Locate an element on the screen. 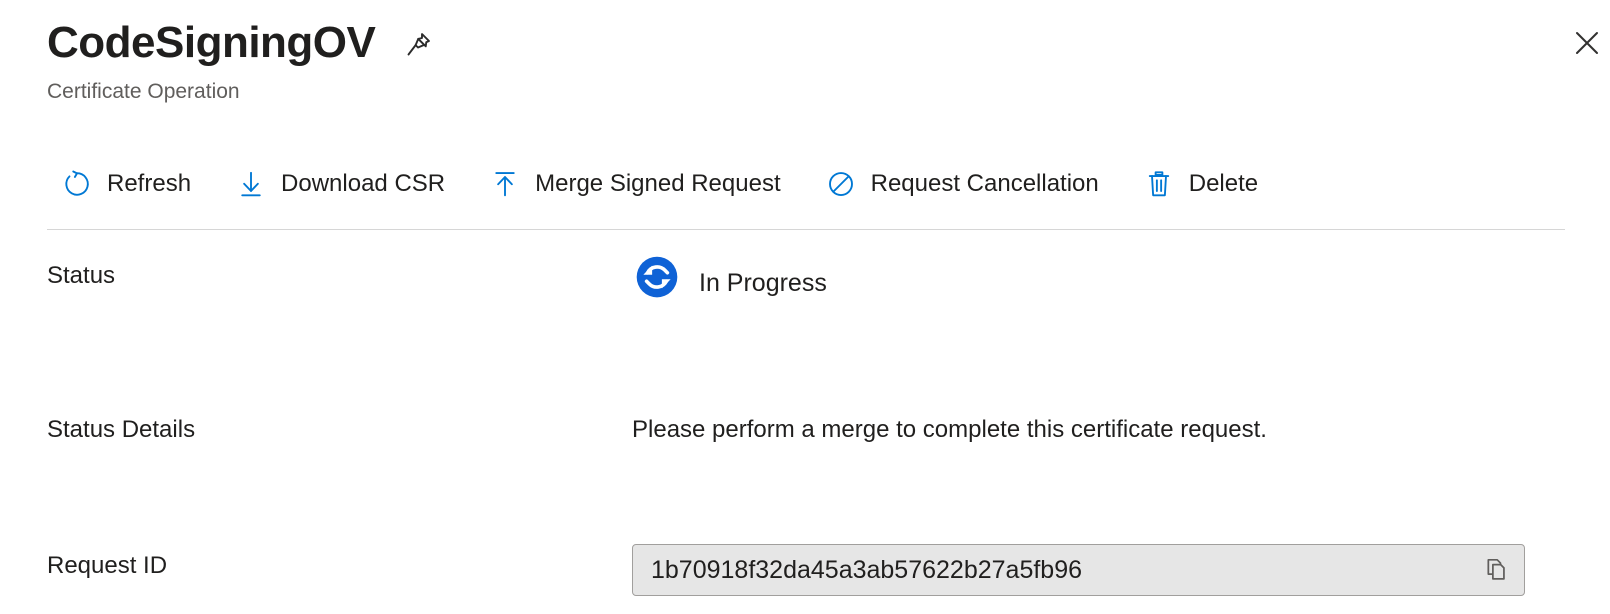 The height and width of the screenshot is (614, 1610). request-cancellation-label: Request Cancellation is located at coordinates (984, 183).